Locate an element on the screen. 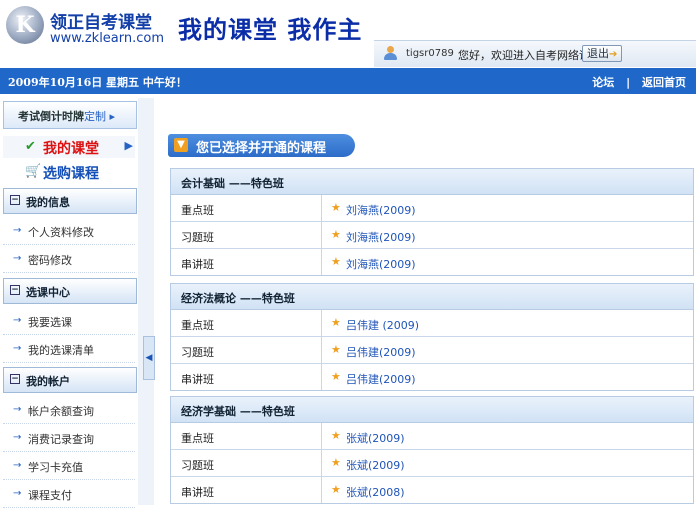  sidebar-item-label: 课程支付 is located at coordinates (50, 495).